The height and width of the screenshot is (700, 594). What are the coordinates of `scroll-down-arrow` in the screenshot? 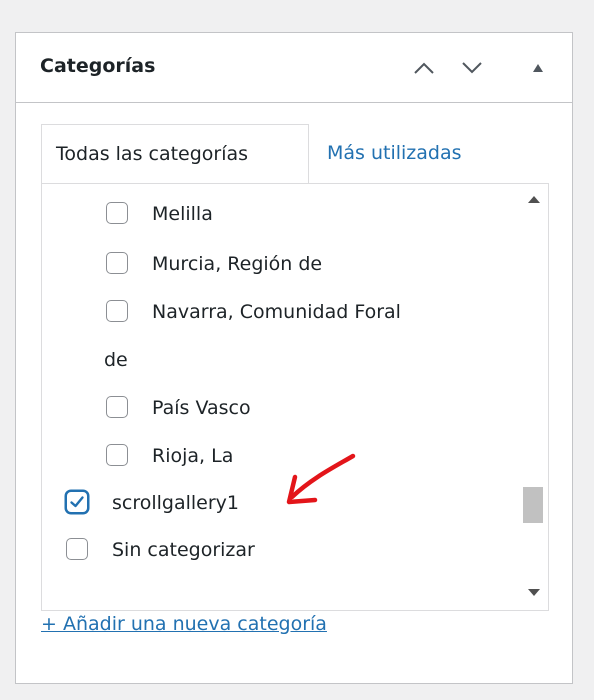 It's located at (534, 592).